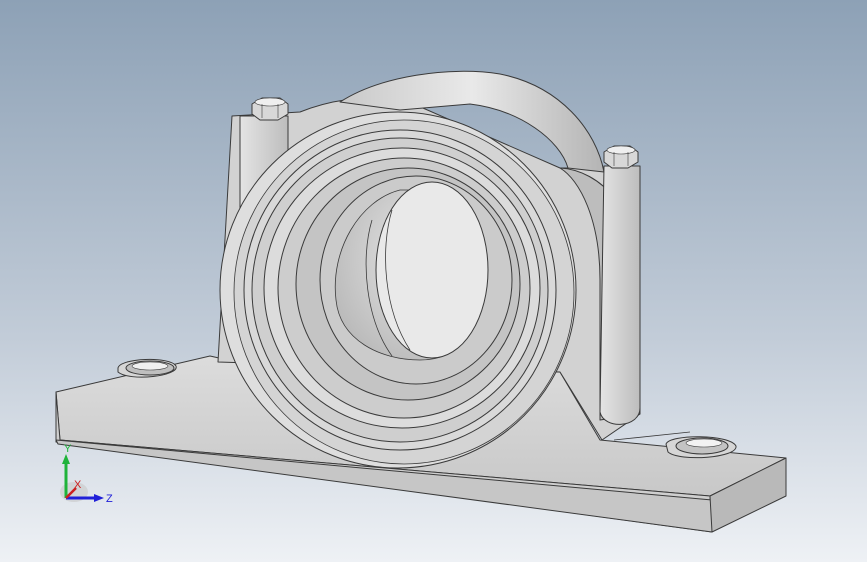 This screenshot has width=867, height=562. I want to click on right-bolt-post, so click(620, 295).